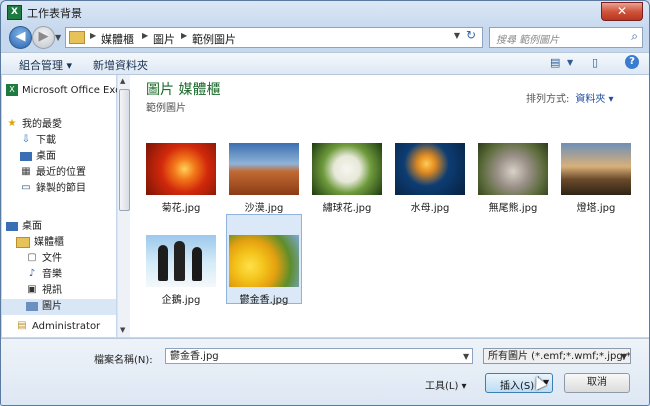 The width and height of the screenshot is (650, 406). I want to click on recent-icon: ▦, so click(26, 171).